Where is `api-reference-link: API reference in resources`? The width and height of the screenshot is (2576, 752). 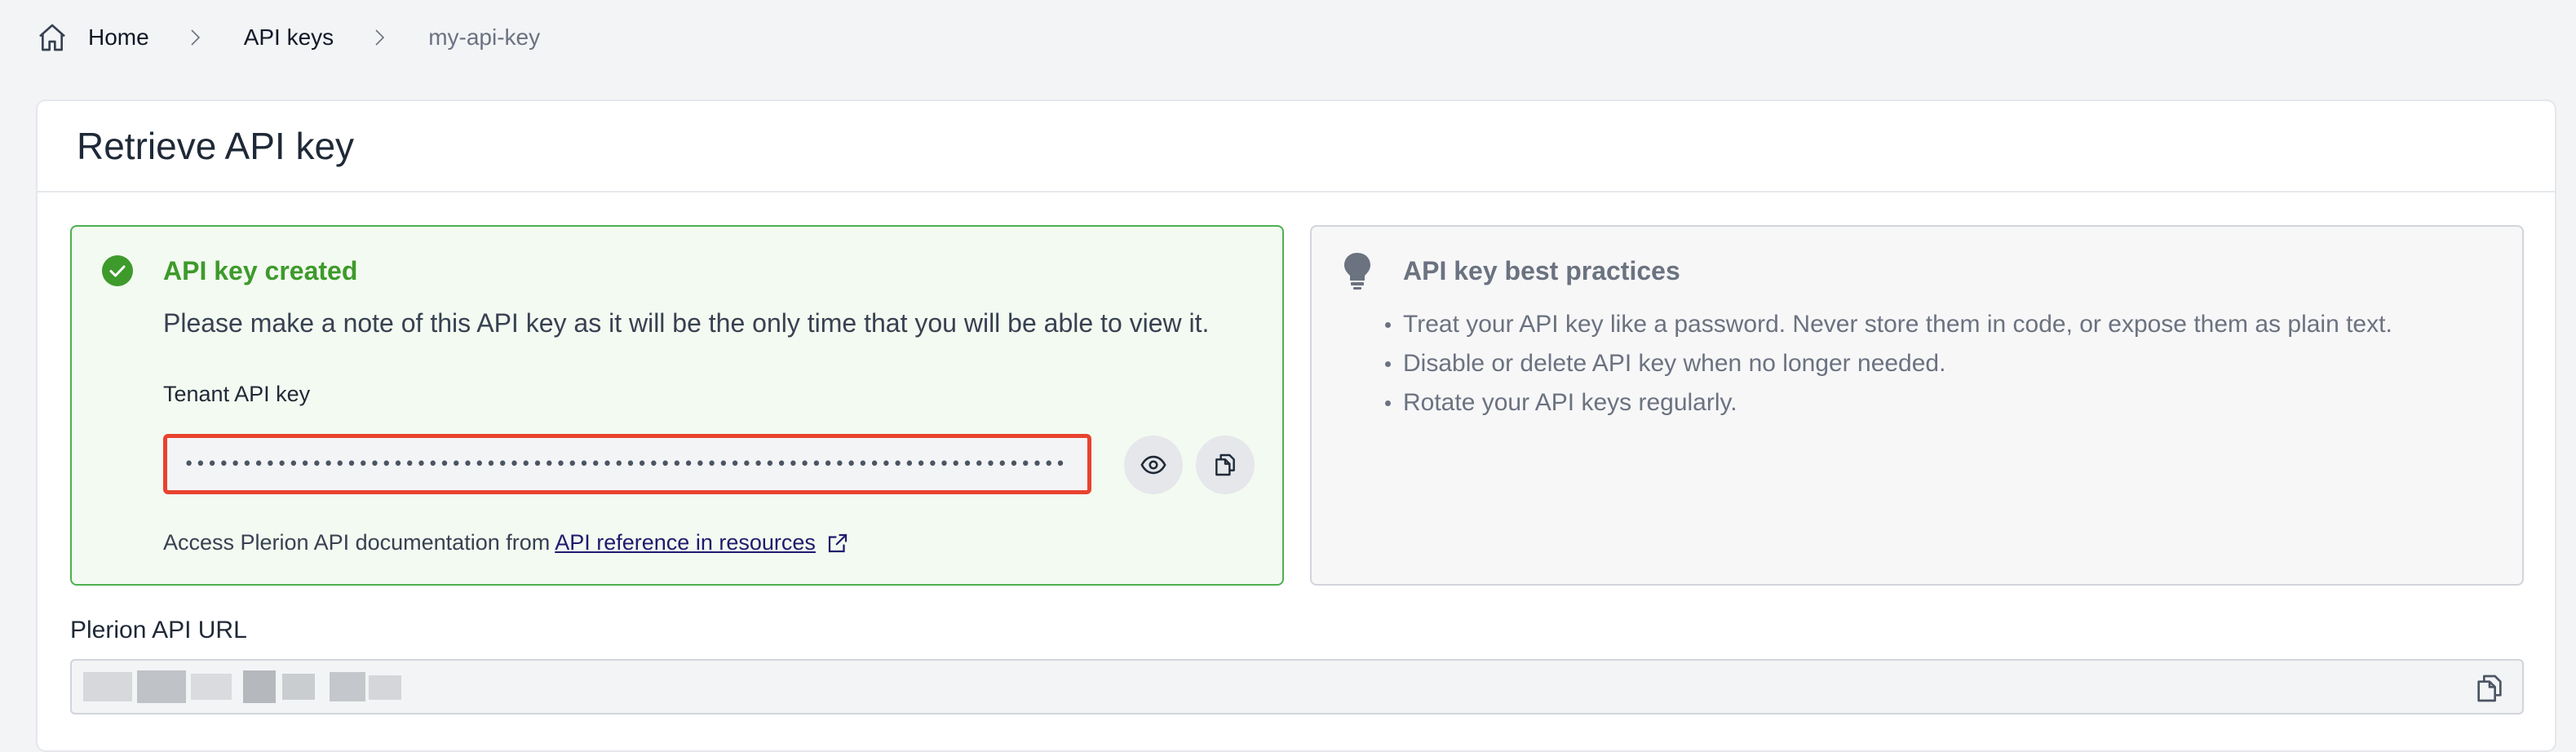
api-reference-link: API reference in resources is located at coordinates (685, 542).